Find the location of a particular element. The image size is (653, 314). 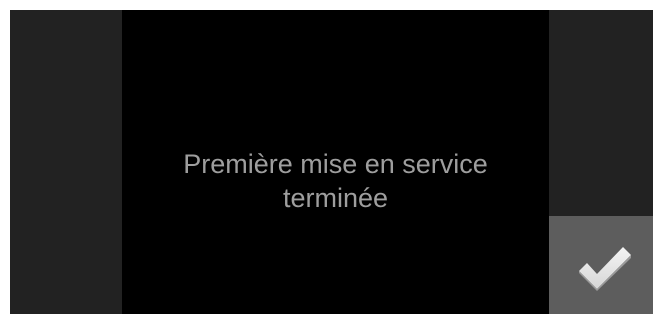

completion-message-line-1: Première mise en service is located at coordinates (335, 164).